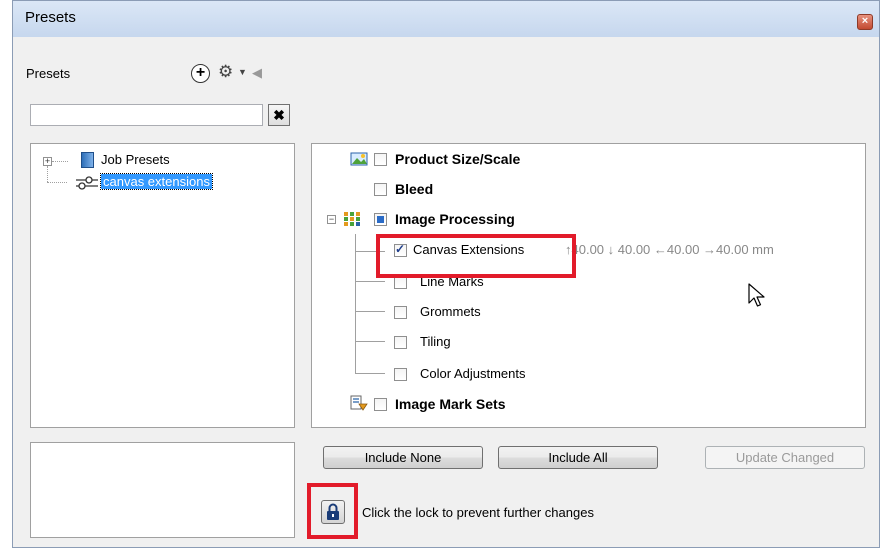 The width and height of the screenshot is (894, 550). I want to click on settings-item-grommets: Grommets, so click(462, 314).